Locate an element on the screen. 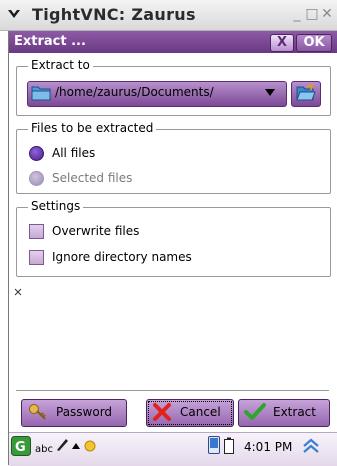 Image resolution: width=337 pixels, height=466 pixels. svg-text: G is located at coordinates (20, 447).